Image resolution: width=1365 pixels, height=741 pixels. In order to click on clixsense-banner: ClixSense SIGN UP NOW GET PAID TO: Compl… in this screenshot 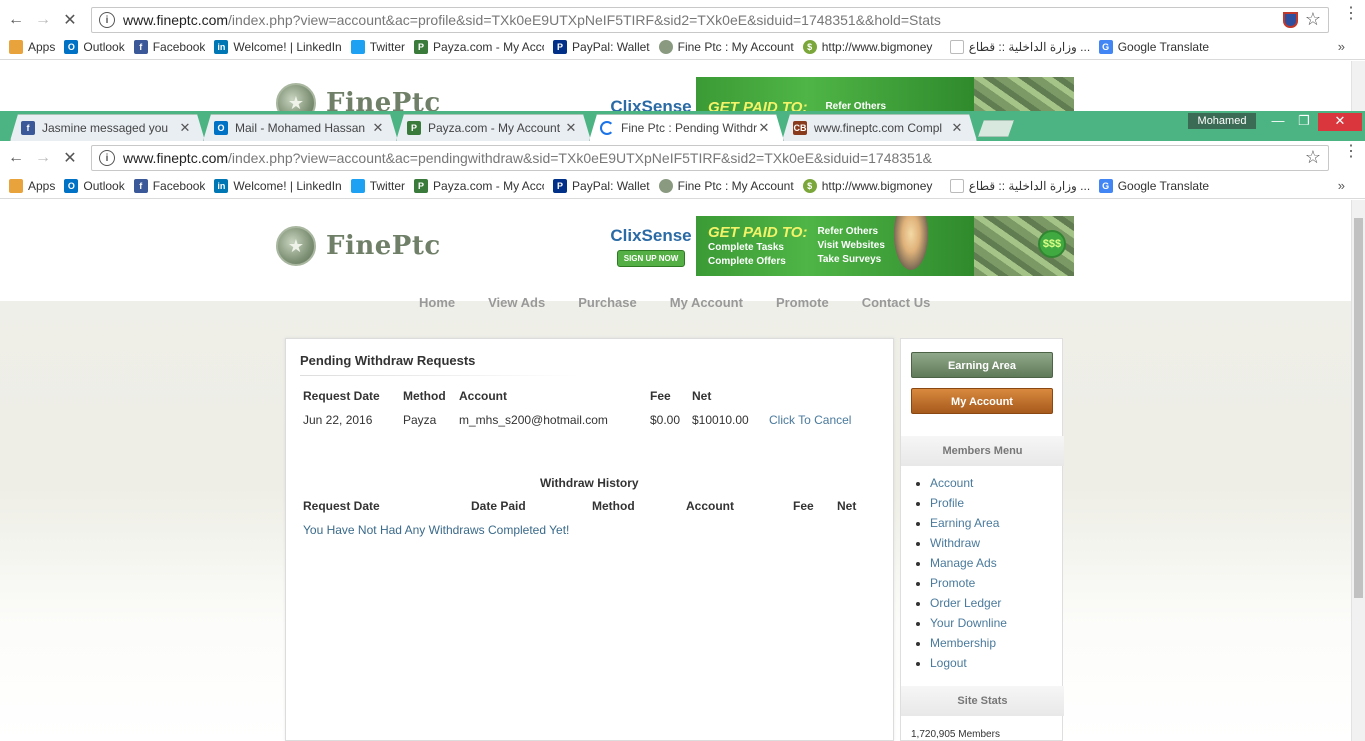, I will do `click(840, 246)`.